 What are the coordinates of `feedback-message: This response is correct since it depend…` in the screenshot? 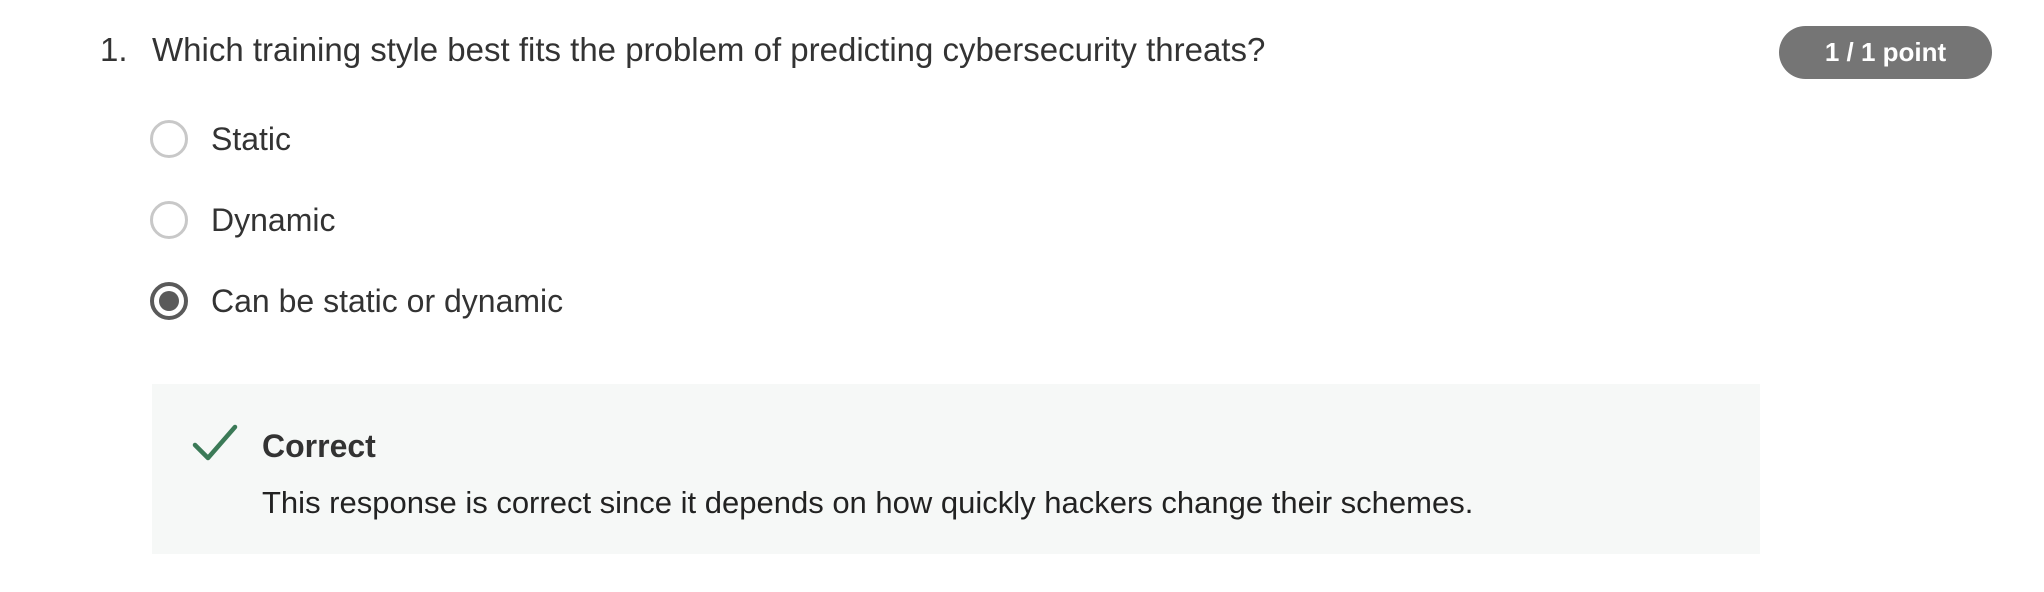 It's located at (868, 502).